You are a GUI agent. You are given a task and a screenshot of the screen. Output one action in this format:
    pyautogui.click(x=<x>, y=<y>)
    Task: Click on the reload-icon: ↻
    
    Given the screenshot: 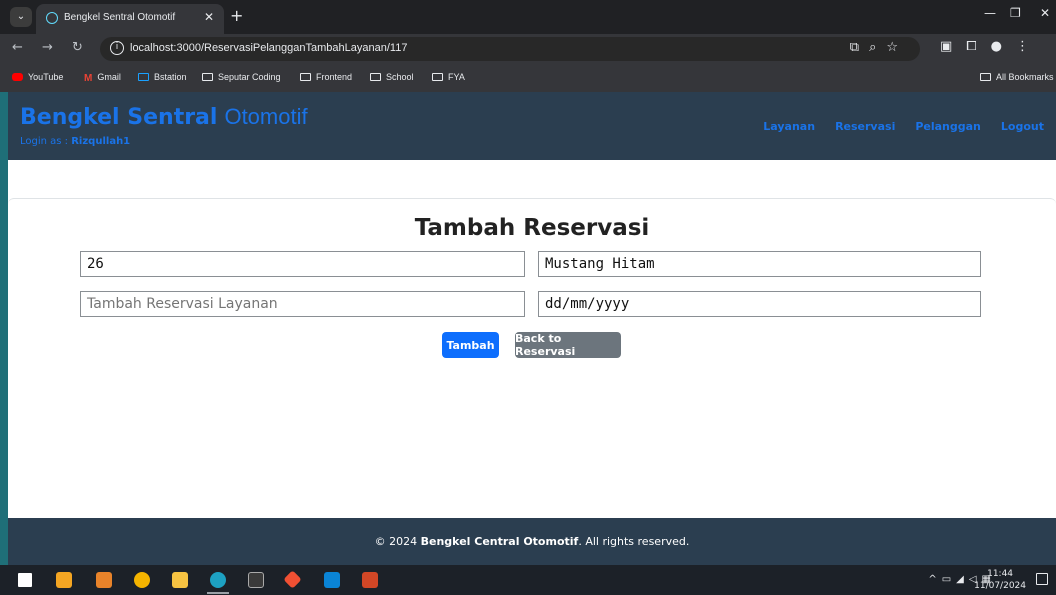 What is the action you would take?
    pyautogui.click(x=77, y=47)
    